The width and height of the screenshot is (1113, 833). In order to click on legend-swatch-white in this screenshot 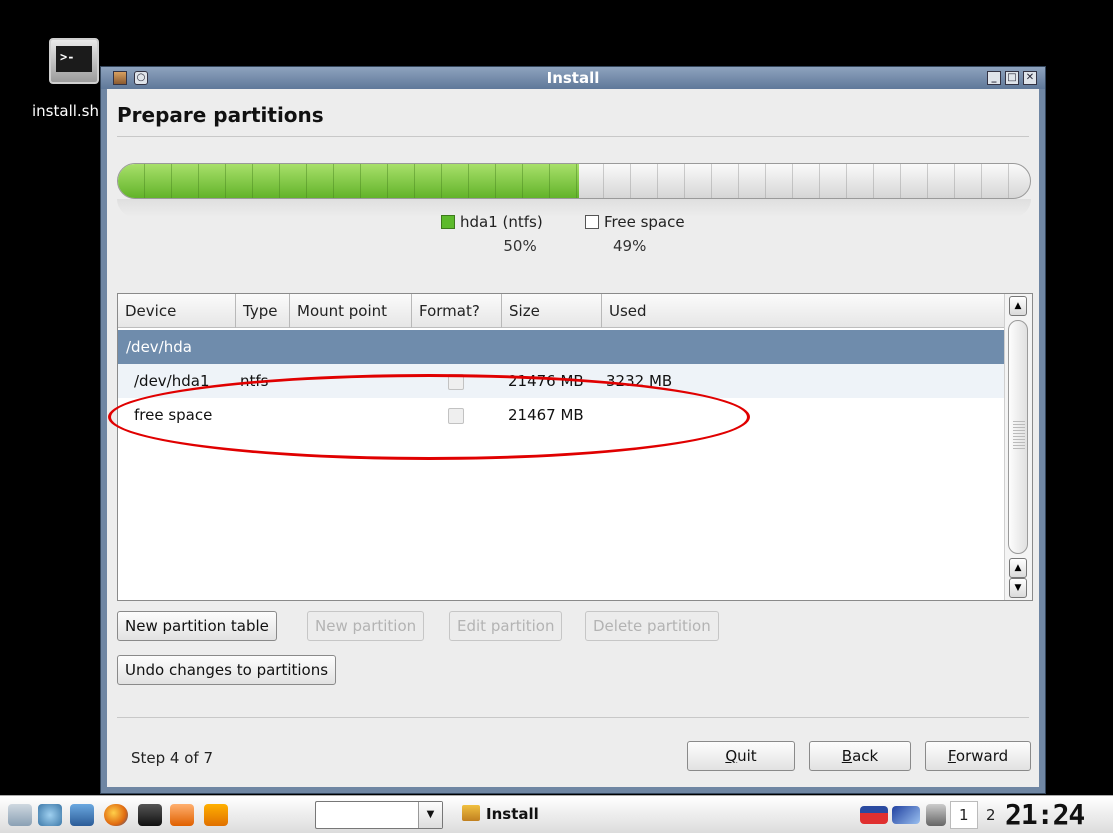, I will do `click(592, 222)`.